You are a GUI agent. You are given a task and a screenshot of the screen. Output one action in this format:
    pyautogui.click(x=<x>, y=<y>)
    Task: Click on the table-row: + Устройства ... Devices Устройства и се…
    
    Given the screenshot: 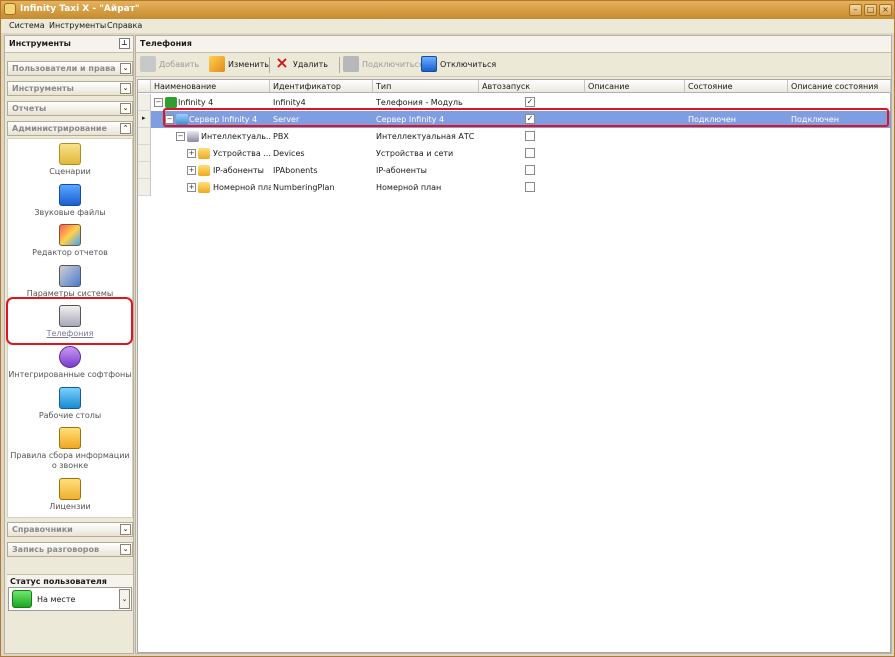 What is the action you would take?
    pyautogui.click(x=521, y=153)
    